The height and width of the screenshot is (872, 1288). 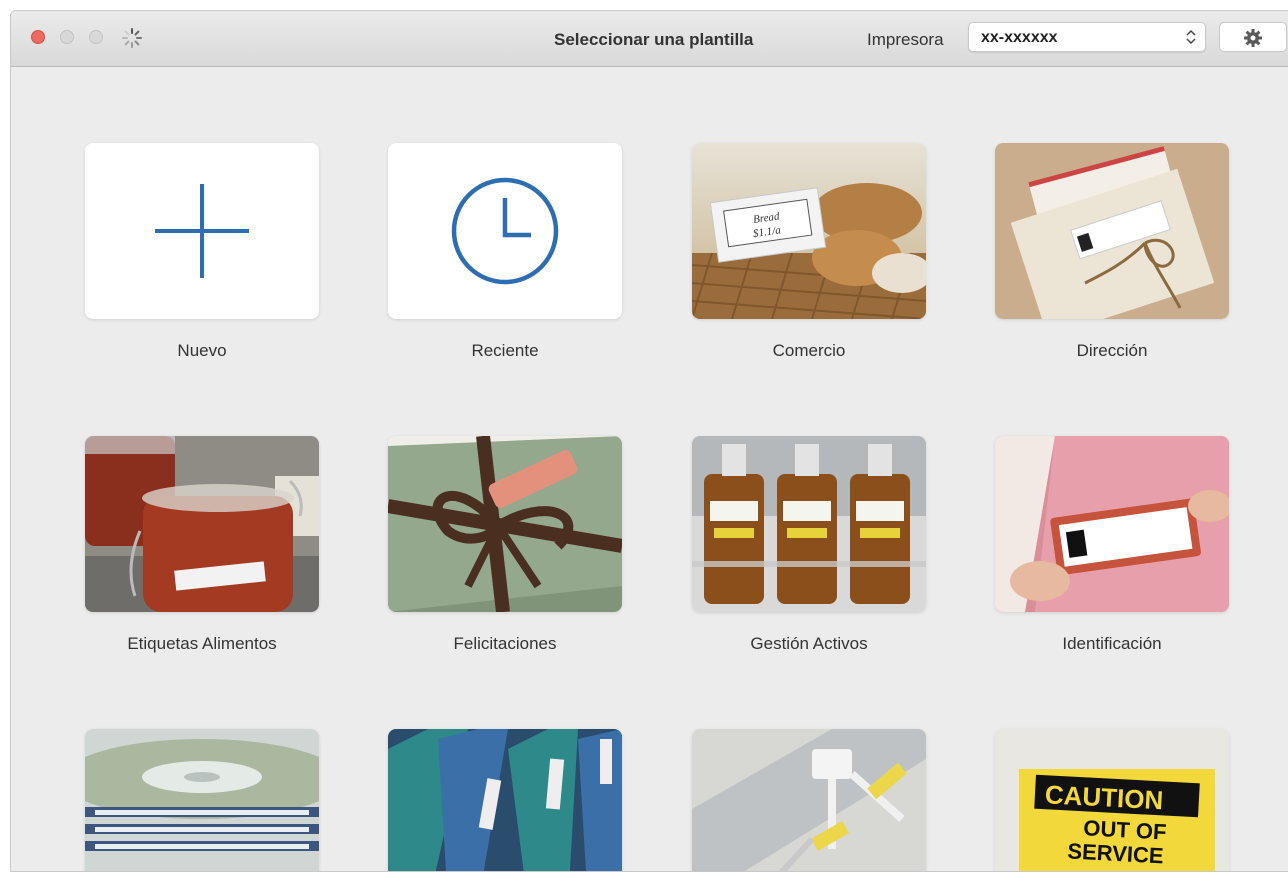 I want to click on template-comercio: Bread $1.1/a, so click(x=809, y=231).